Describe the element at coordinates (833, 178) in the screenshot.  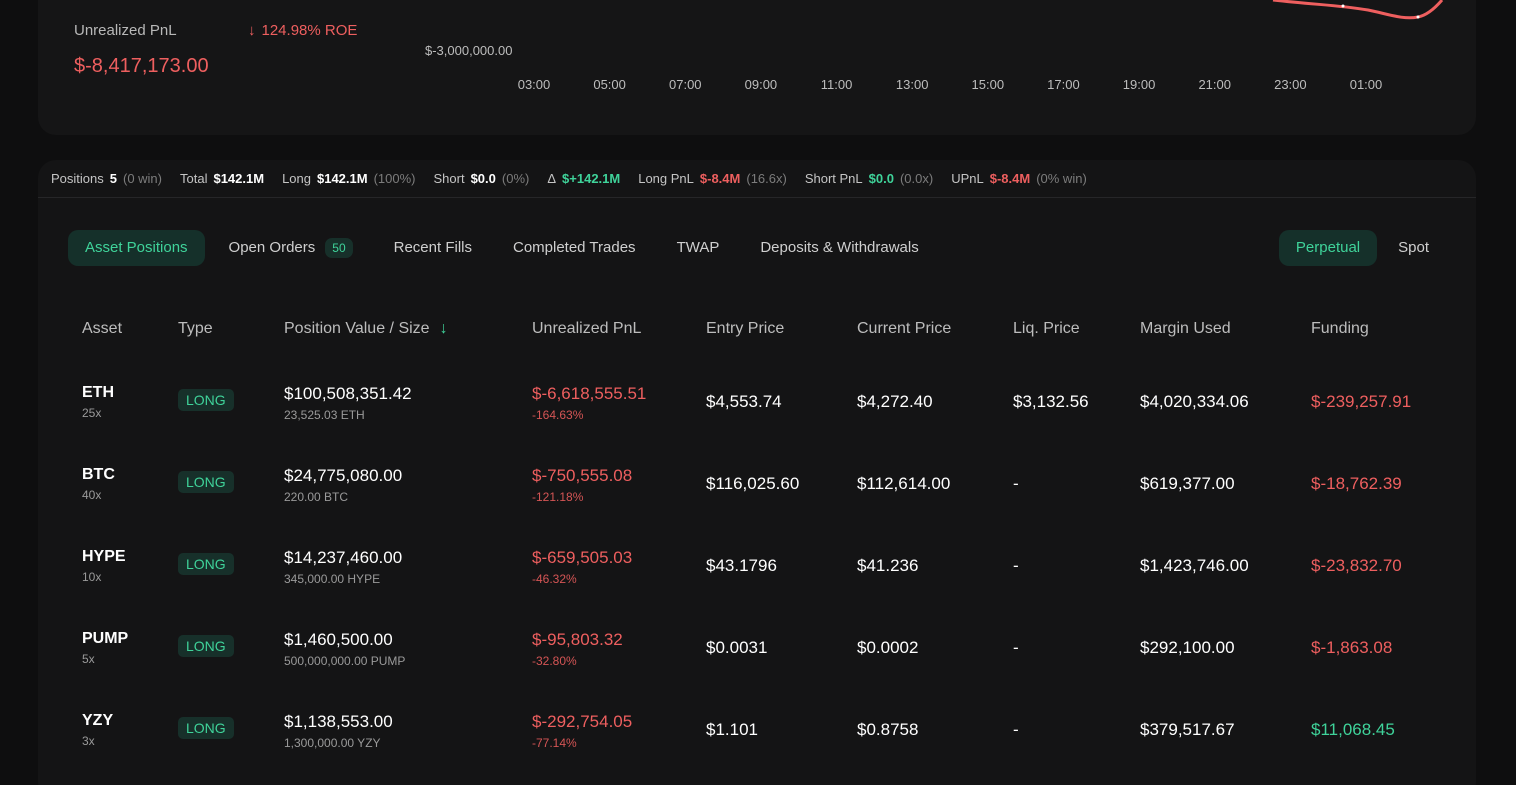
I see `stat-label: Short PnL` at that location.